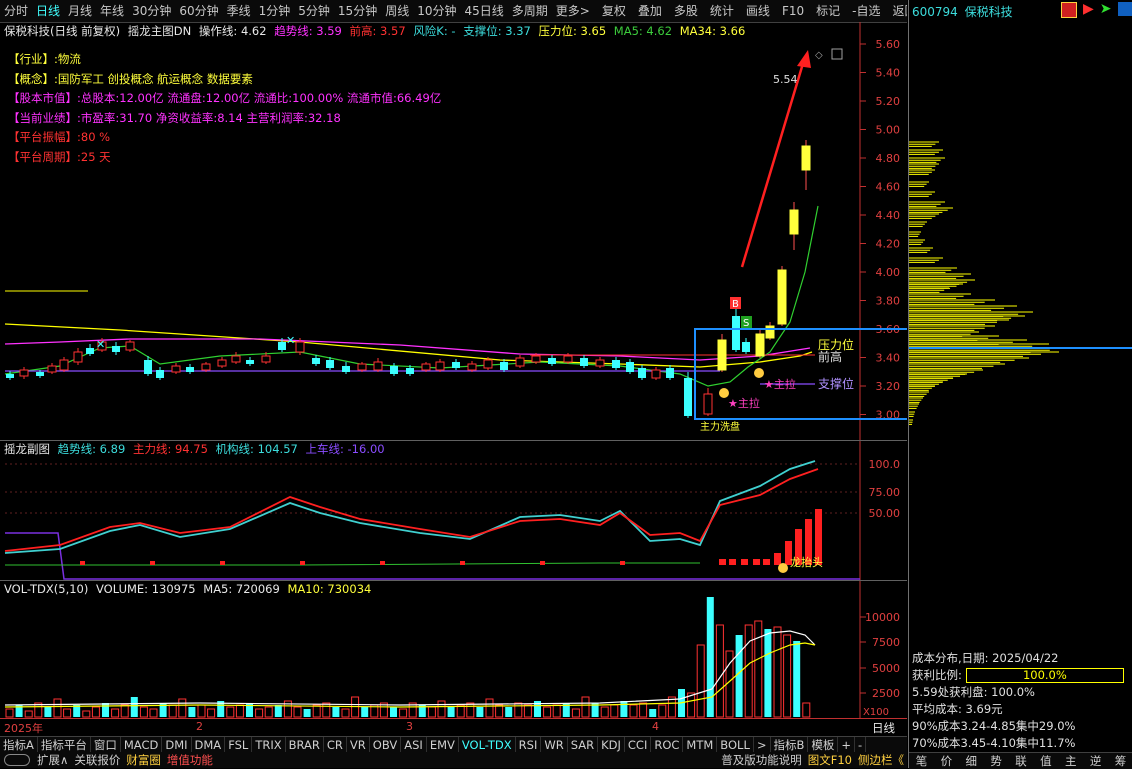  Describe the element at coordinates (971, 761) in the screenshot. I see `right-tab: 细` at that location.